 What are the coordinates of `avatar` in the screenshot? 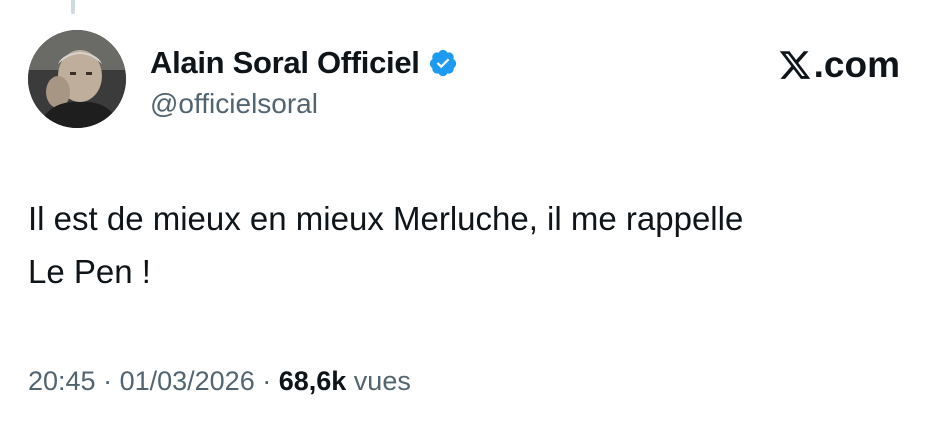 It's located at (77, 79).